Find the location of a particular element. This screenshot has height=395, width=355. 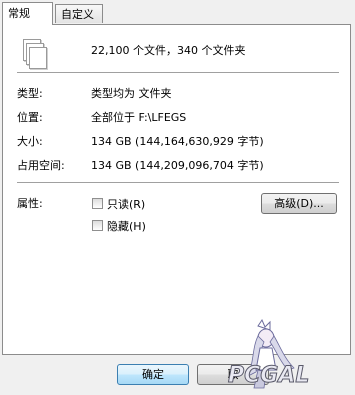

tab-custom: 自定义 is located at coordinates (79, 13).